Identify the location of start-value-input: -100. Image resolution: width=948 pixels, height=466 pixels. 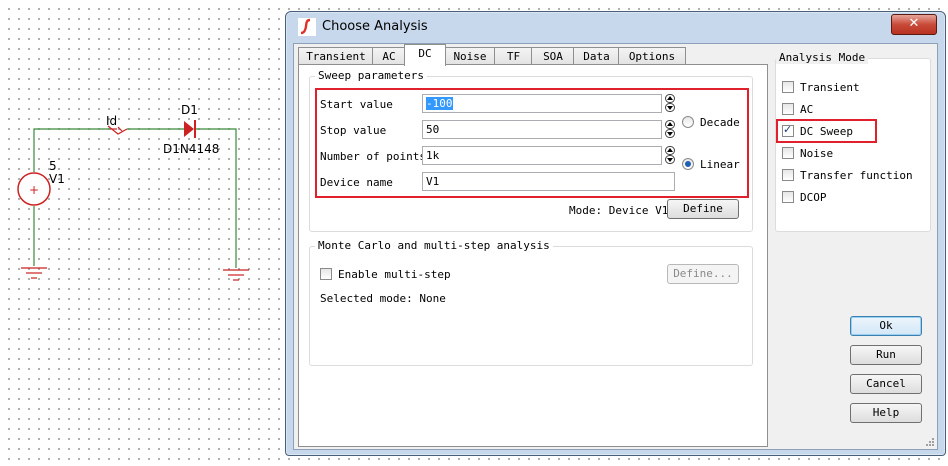
(542, 103).